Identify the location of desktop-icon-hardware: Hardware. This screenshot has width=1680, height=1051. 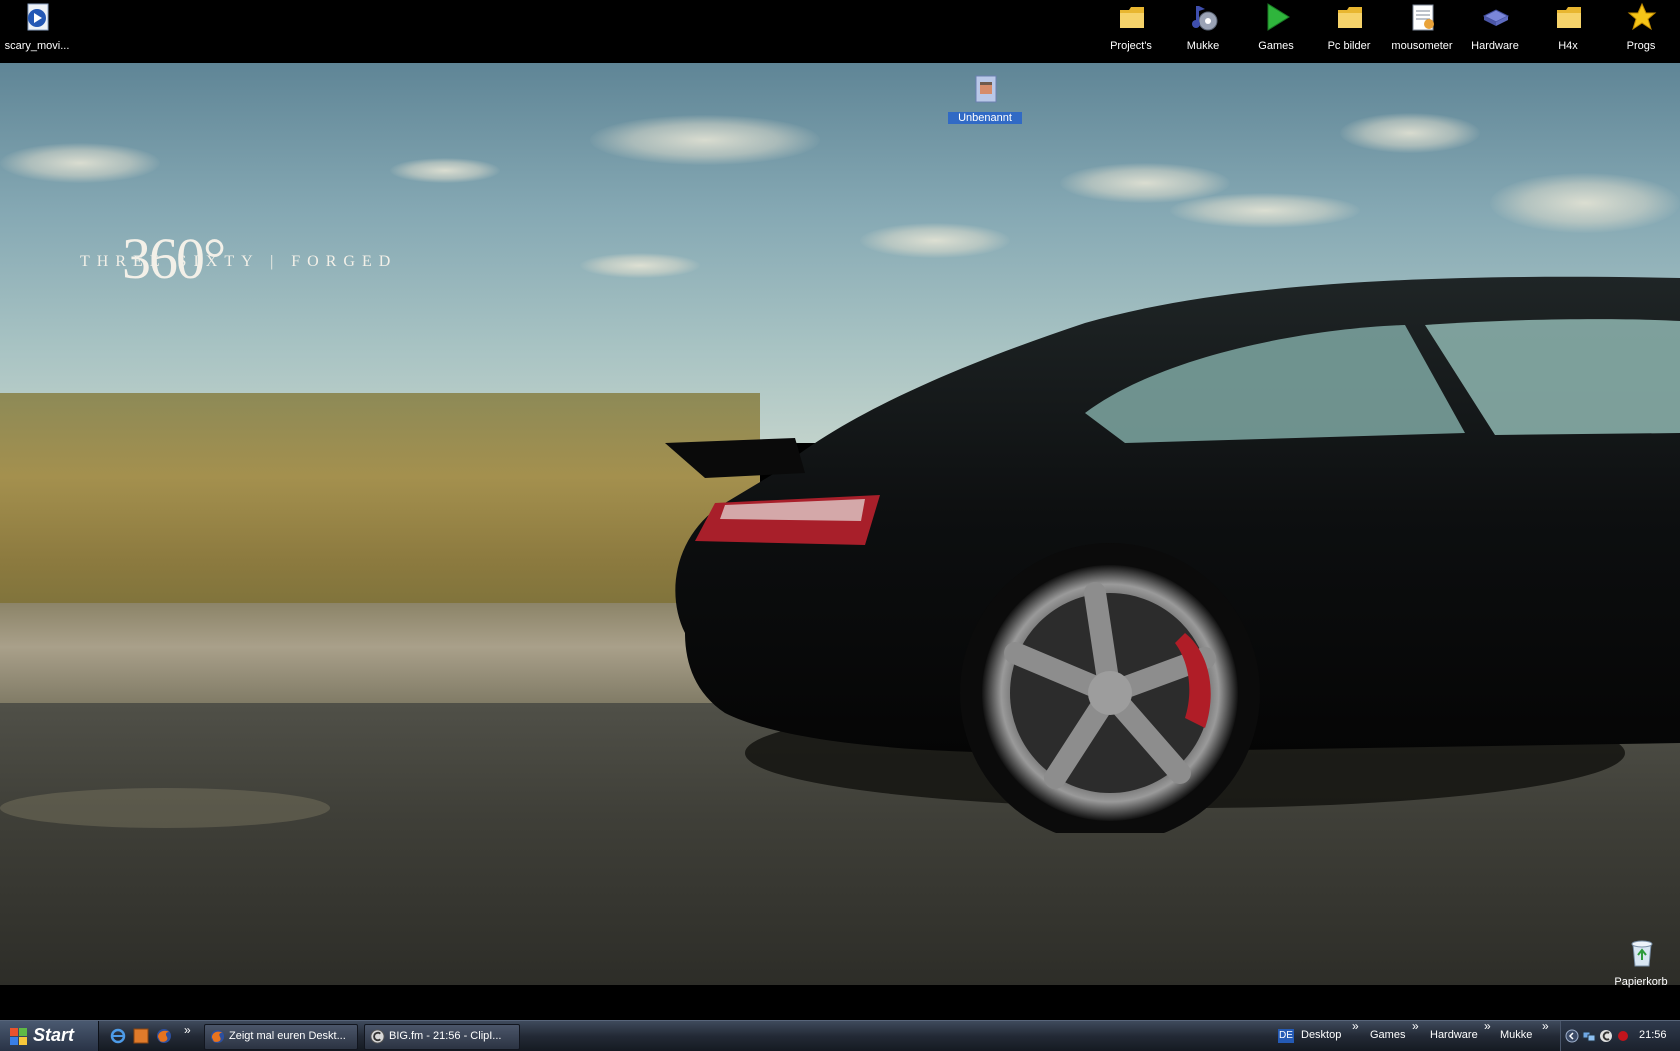
(1495, 30).